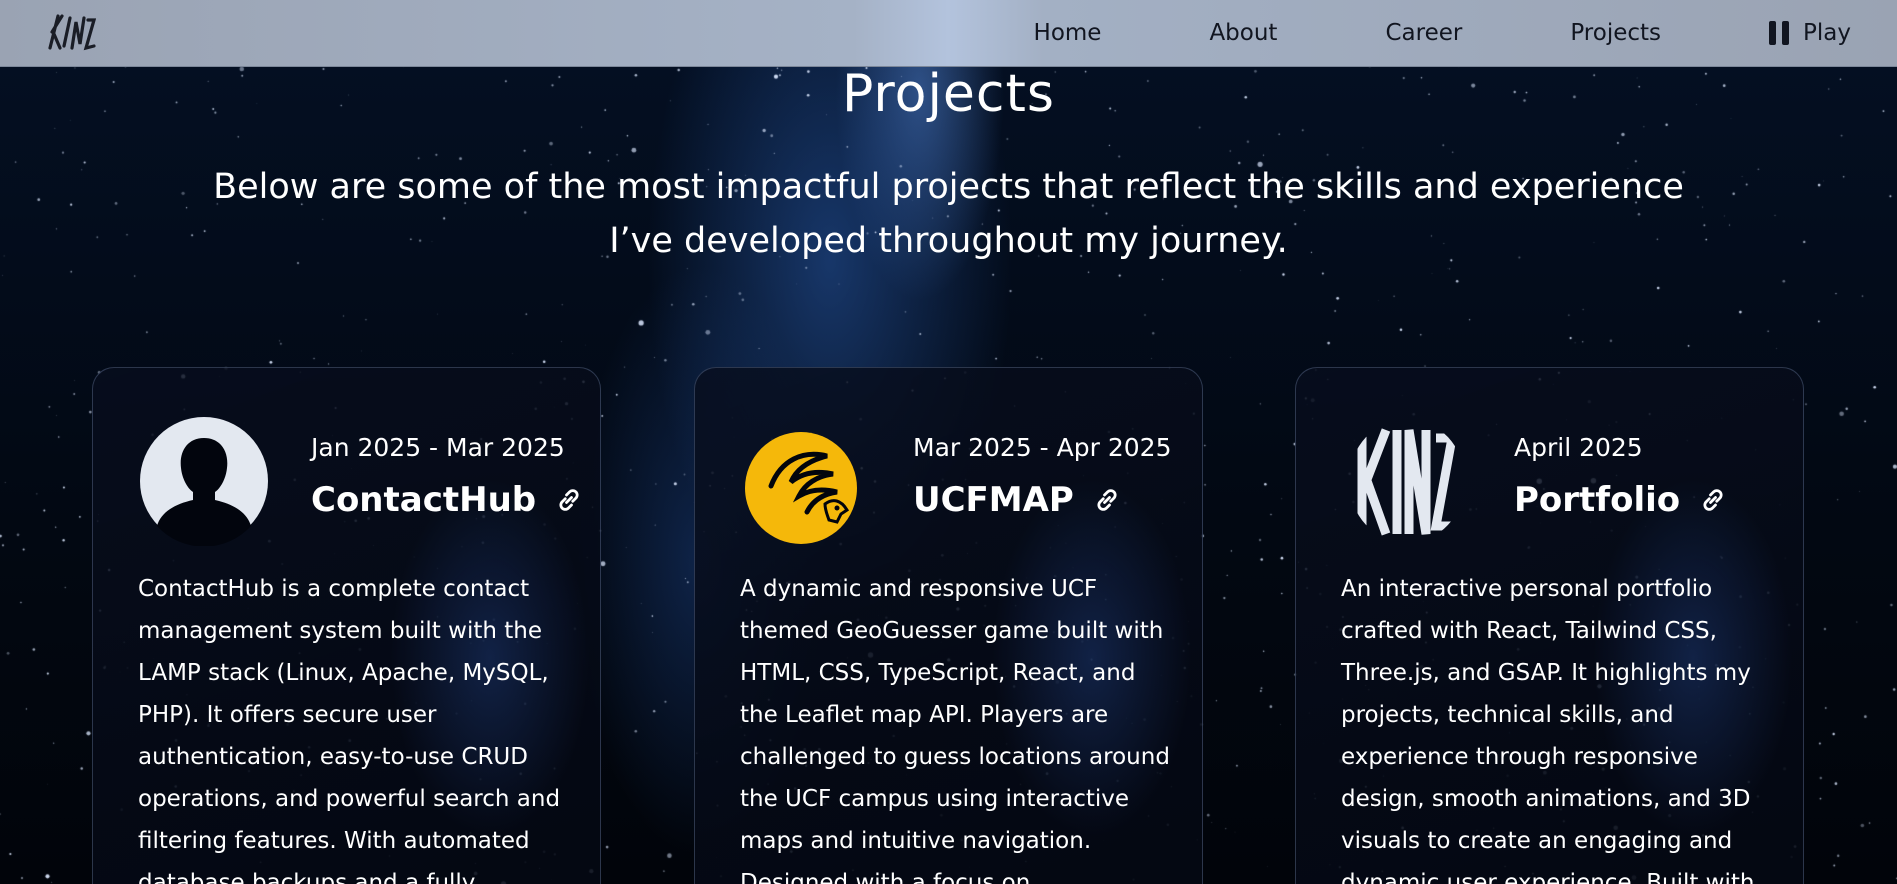  What do you see at coordinates (1827, 33) in the screenshot?
I see `play-label: Play` at bounding box center [1827, 33].